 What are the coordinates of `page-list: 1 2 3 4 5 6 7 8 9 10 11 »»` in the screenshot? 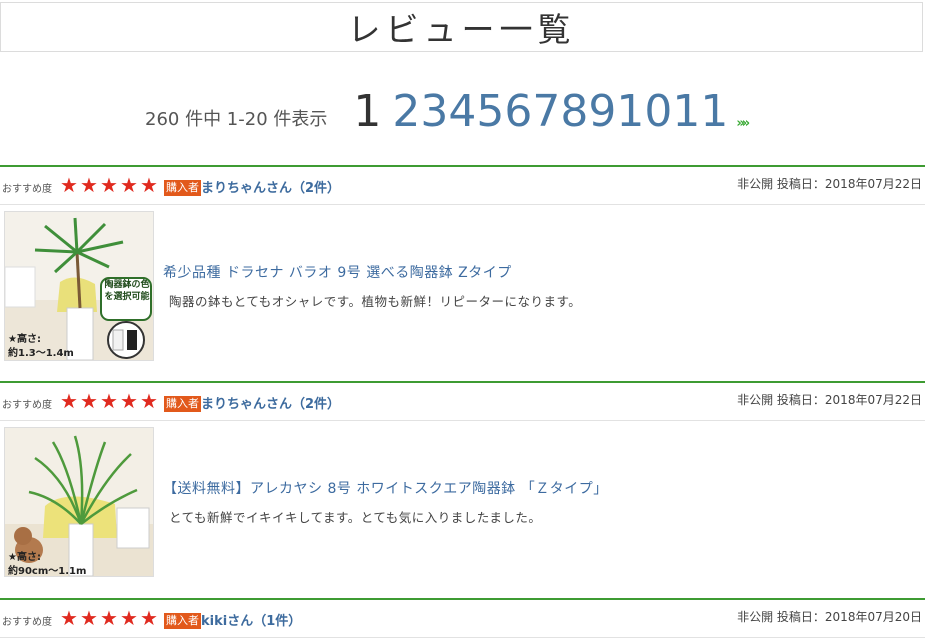 It's located at (551, 111).